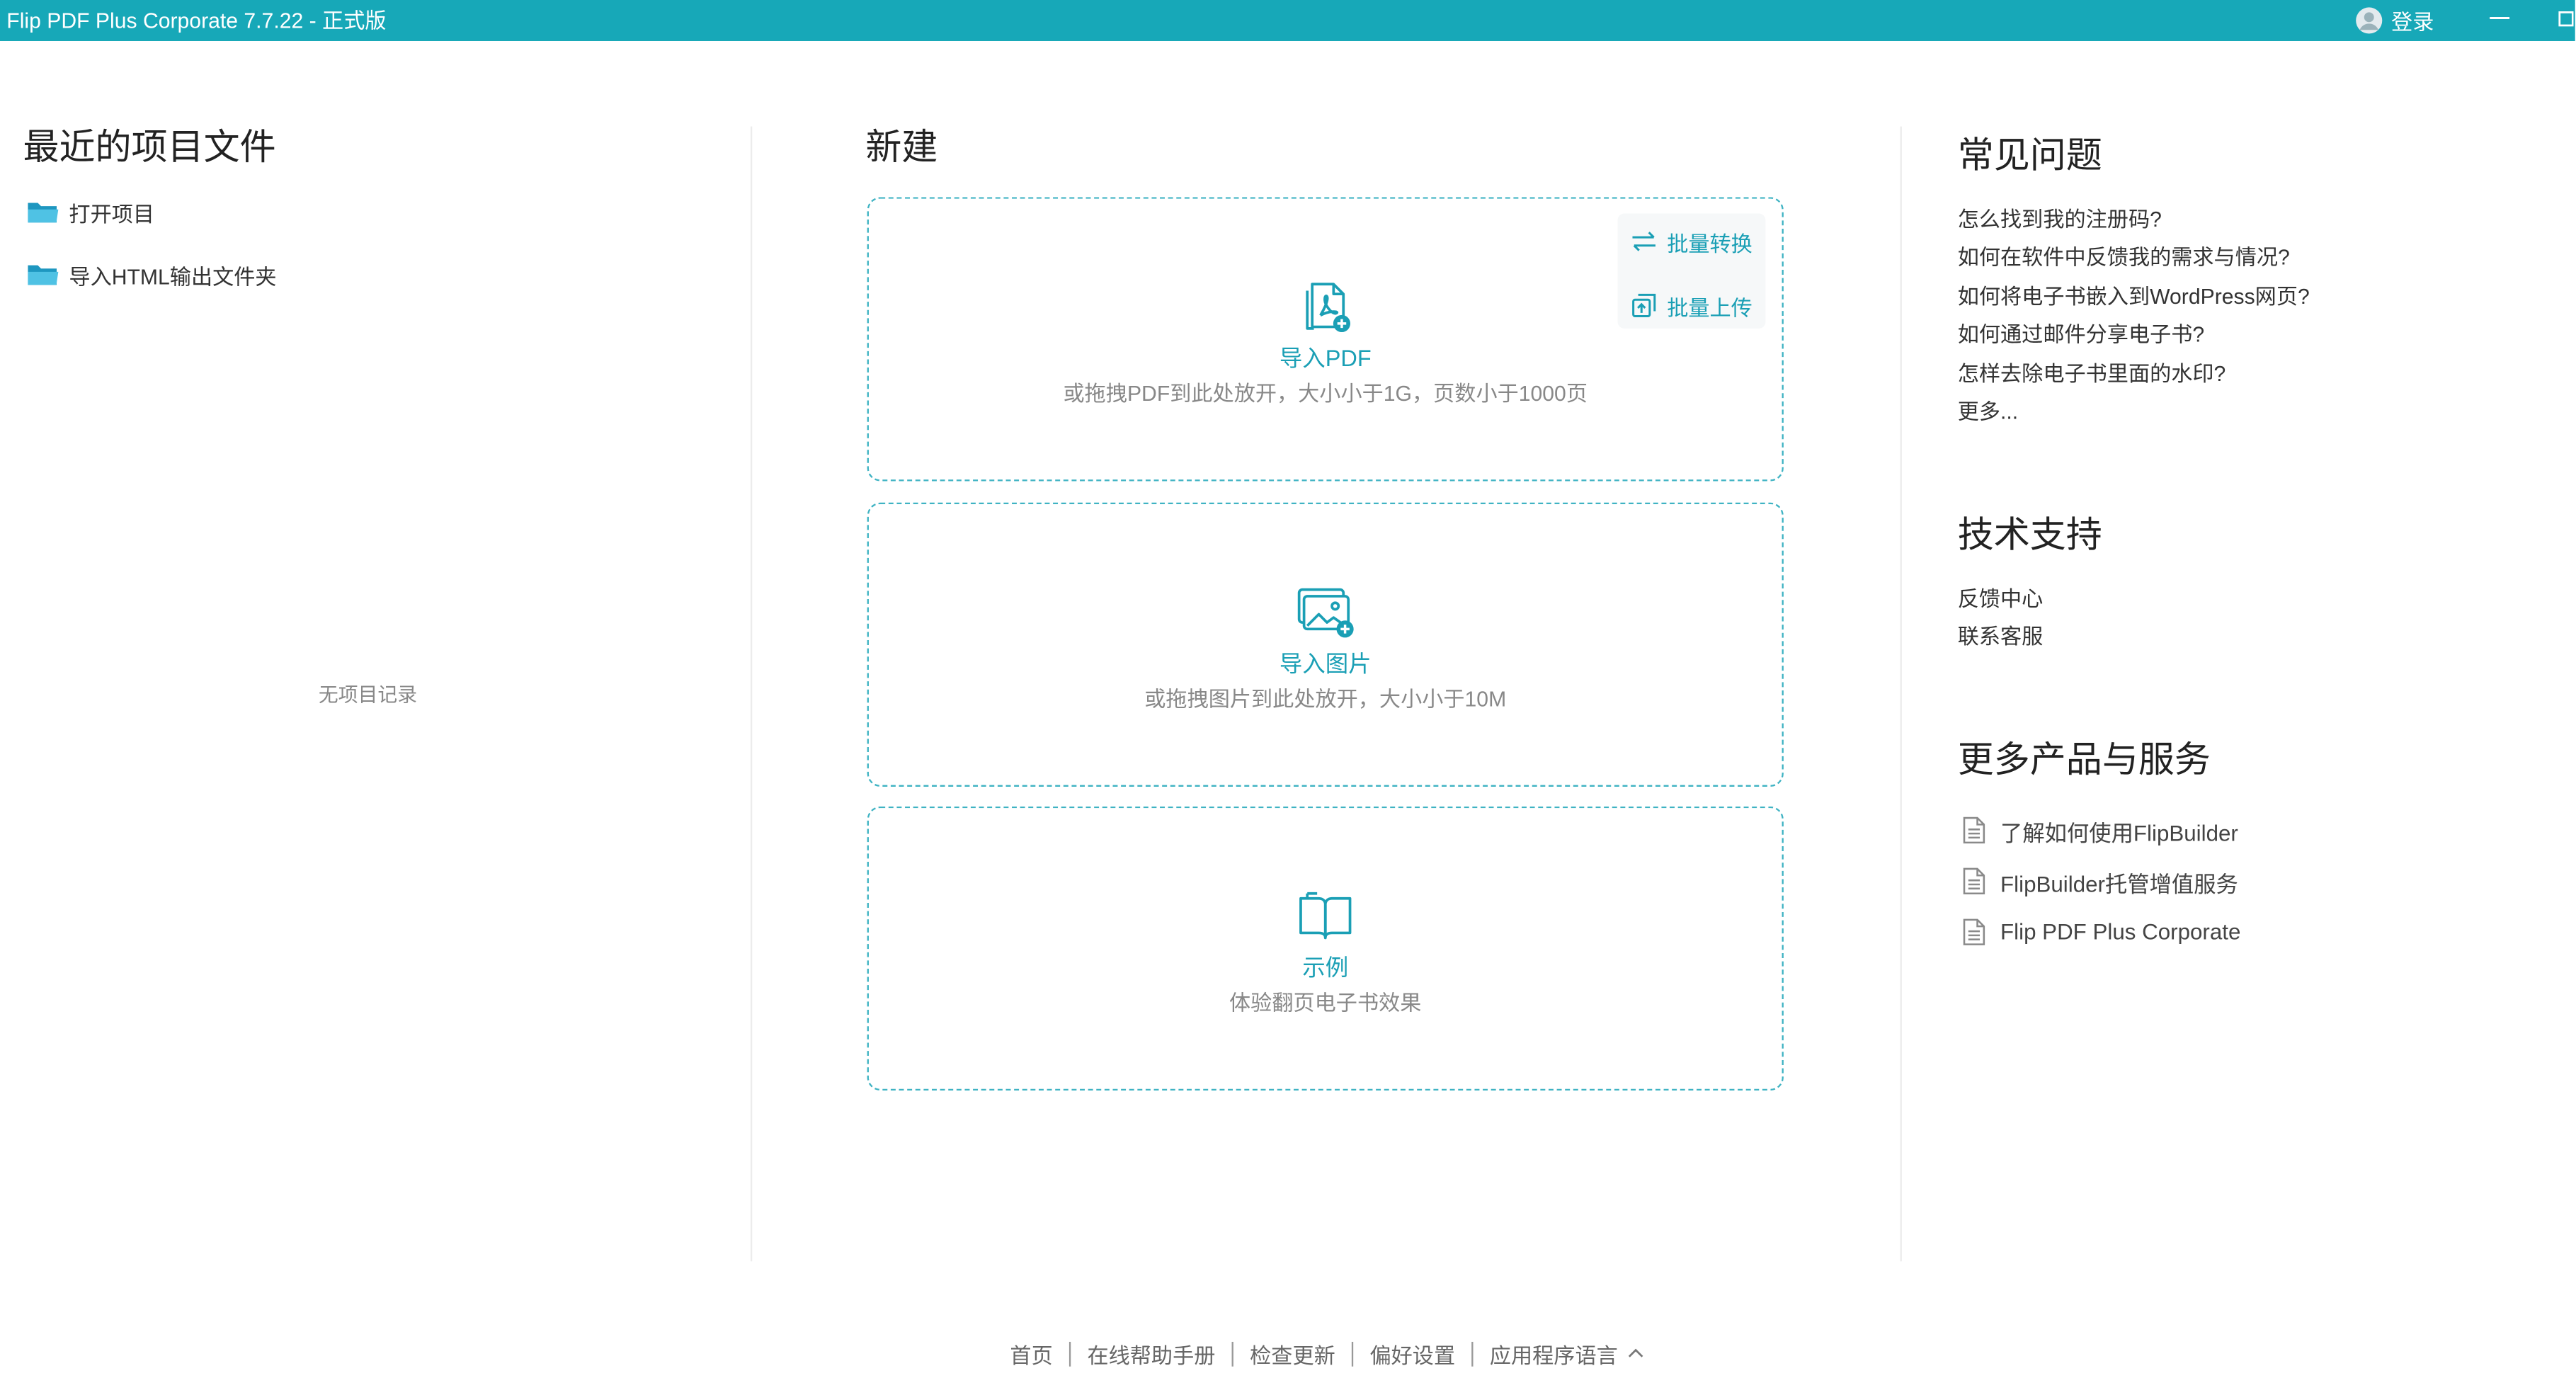  What do you see at coordinates (1412, 1353) in the screenshot?
I see `footer-link-preferences: 偏好设置` at bounding box center [1412, 1353].